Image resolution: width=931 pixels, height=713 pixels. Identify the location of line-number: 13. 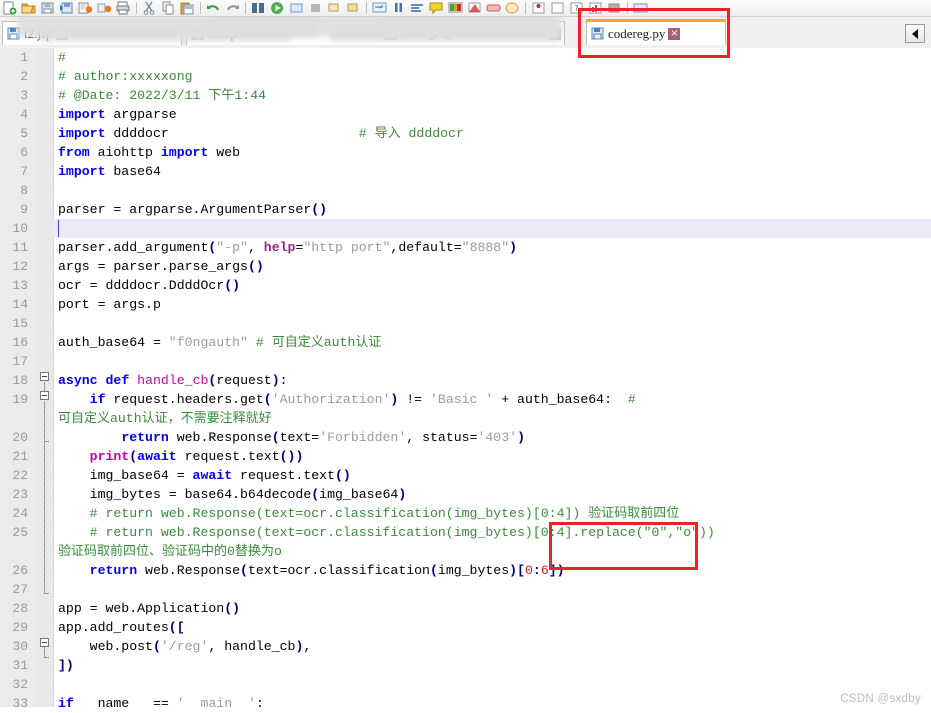
(20, 285).